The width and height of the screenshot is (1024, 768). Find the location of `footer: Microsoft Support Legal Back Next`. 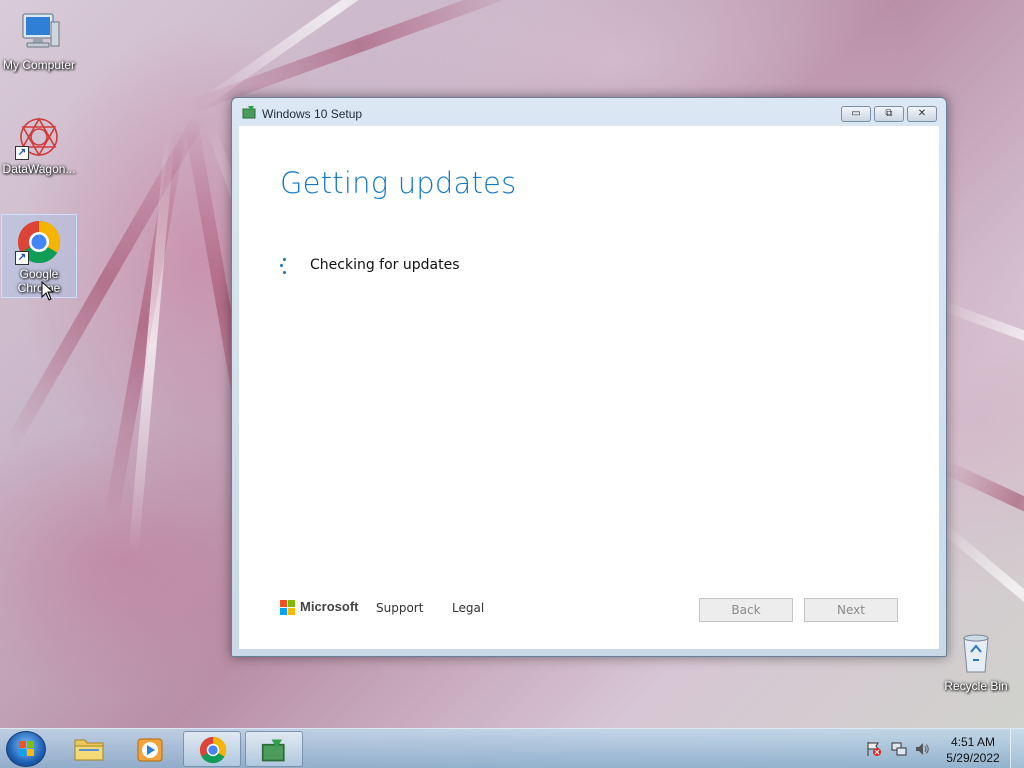

footer: Microsoft Support Legal Back Next is located at coordinates (589, 612).